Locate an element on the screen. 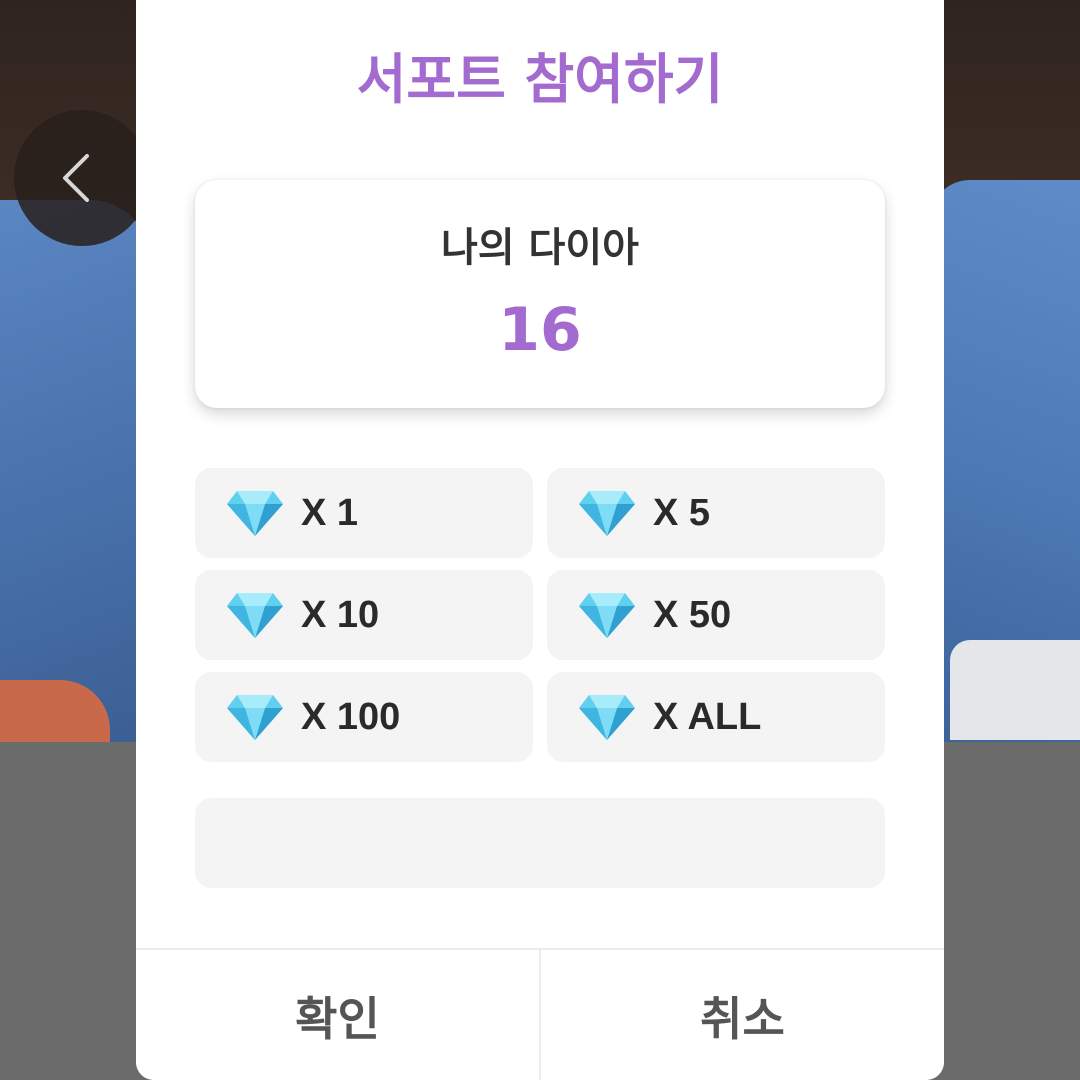  amount-option-label: X ALL is located at coordinates (707, 717).